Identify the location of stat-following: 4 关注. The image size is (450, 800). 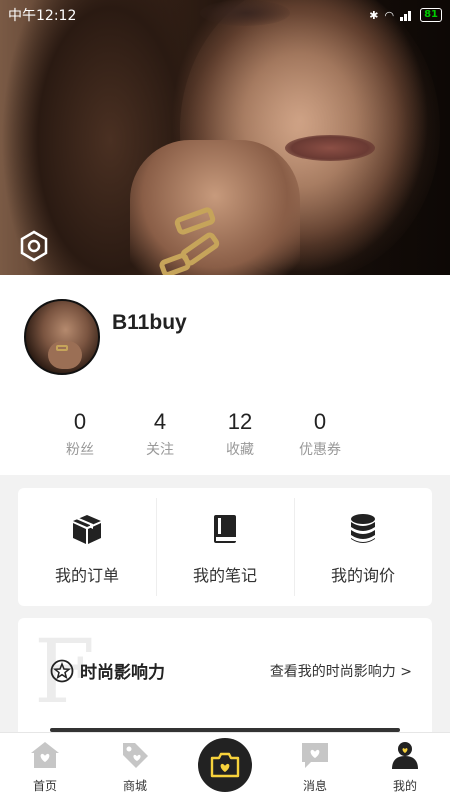
(160, 434).